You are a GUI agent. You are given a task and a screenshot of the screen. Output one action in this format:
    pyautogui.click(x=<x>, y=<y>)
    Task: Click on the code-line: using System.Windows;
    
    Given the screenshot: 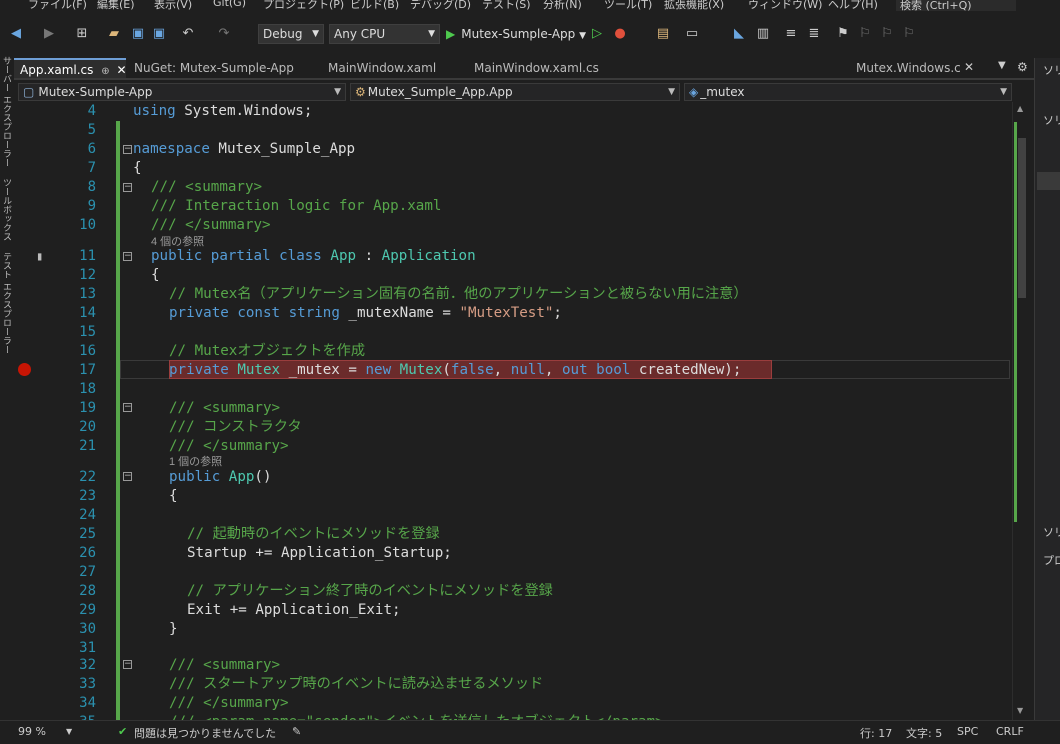 What is the action you would take?
    pyautogui.click(x=222, y=111)
    